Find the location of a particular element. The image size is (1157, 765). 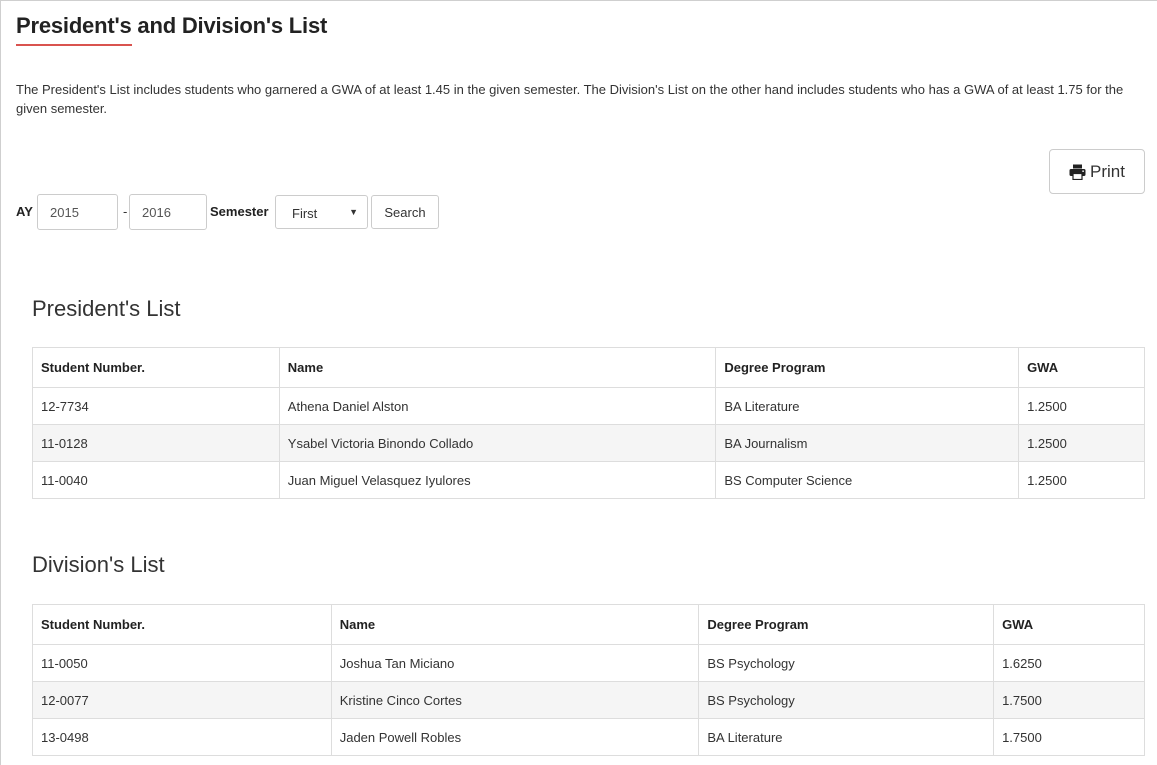

divisions-list-title: Division's List is located at coordinates (98, 564).